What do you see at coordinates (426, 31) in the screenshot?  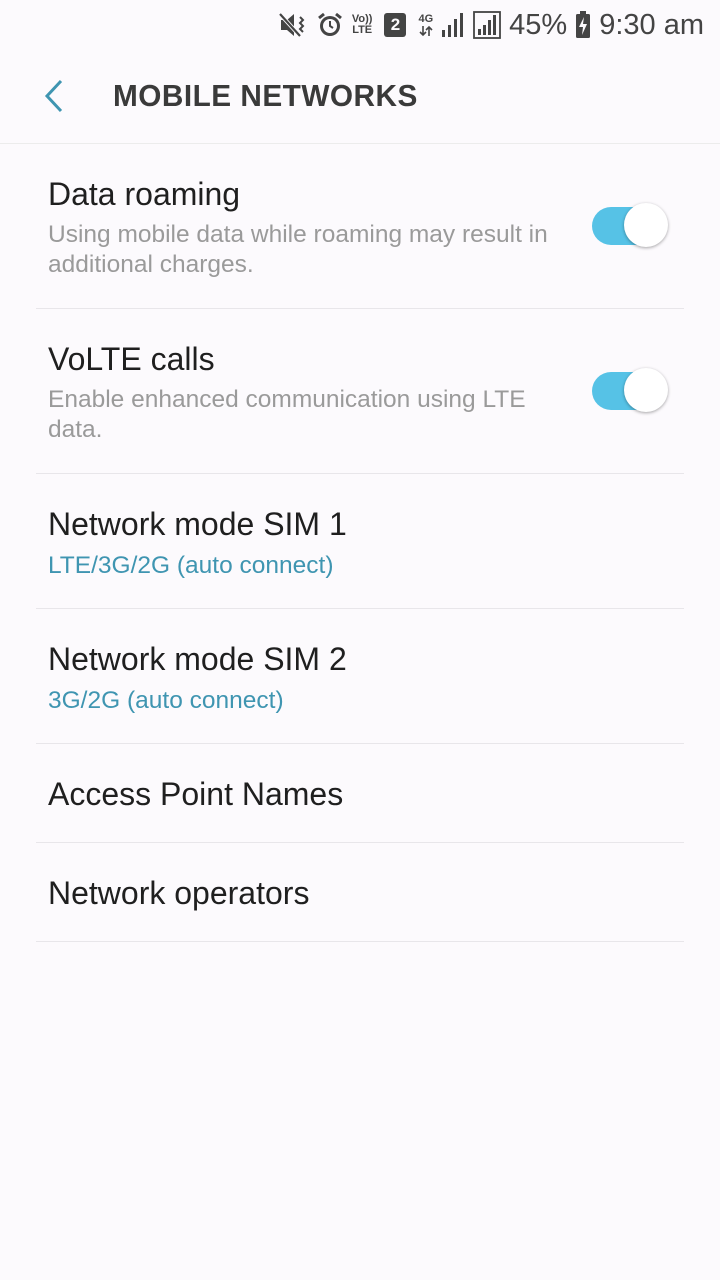 I see `data-arrows-icon` at bounding box center [426, 31].